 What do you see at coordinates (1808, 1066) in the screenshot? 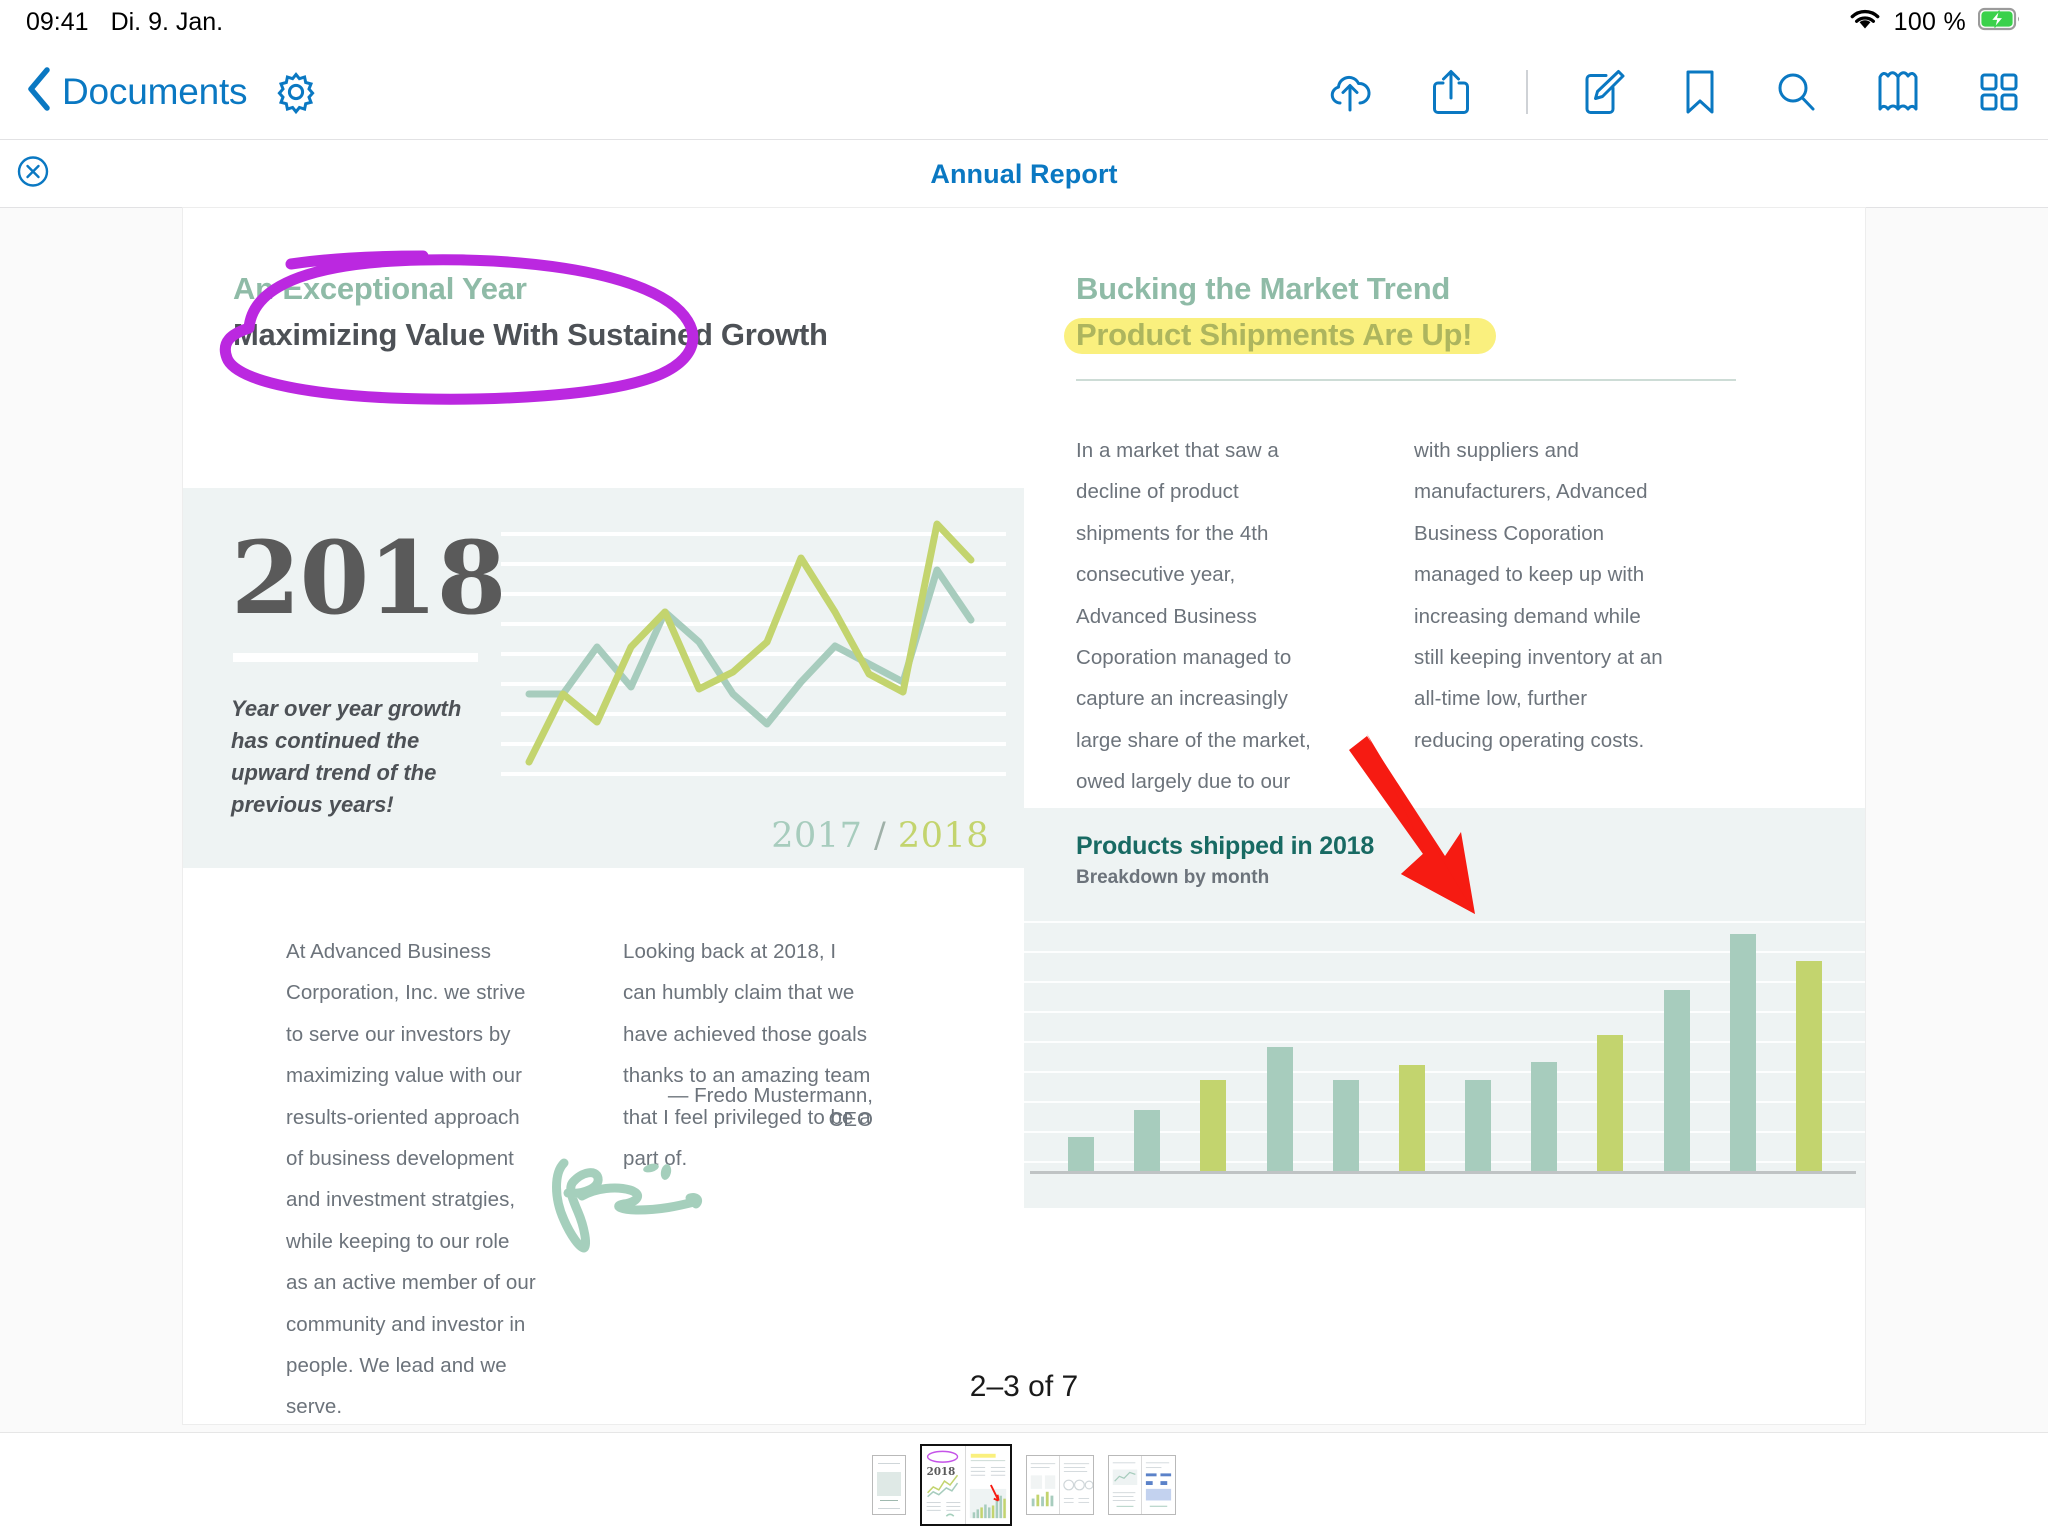
I see `bar-dec` at bounding box center [1808, 1066].